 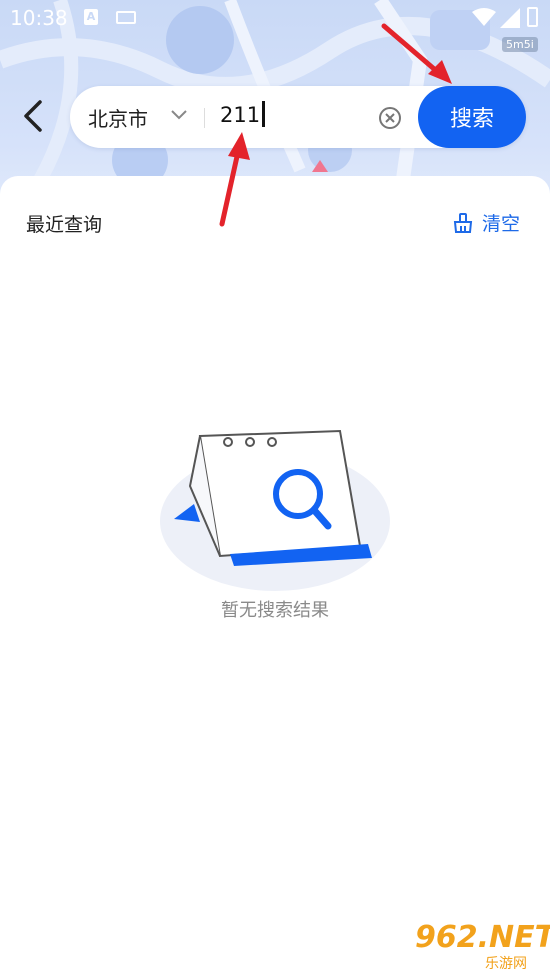 What do you see at coordinates (275, 18) in the screenshot?
I see `status-bar: 10:38 A` at bounding box center [275, 18].